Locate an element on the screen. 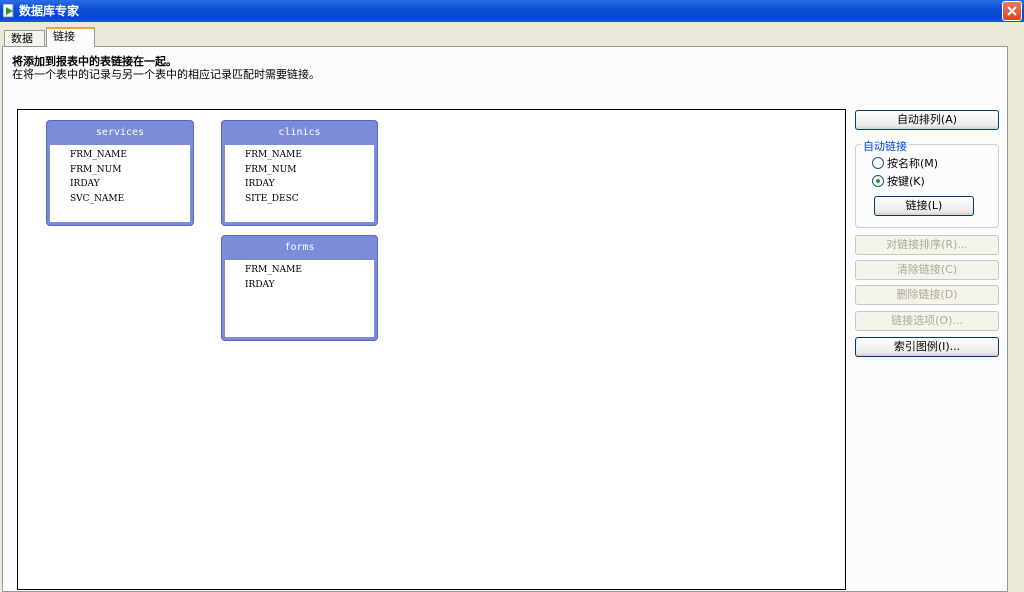 The width and height of the screenshot is (1024, 592). radio-by-key-label: 按键(K) is located at coordinates (906, 181).